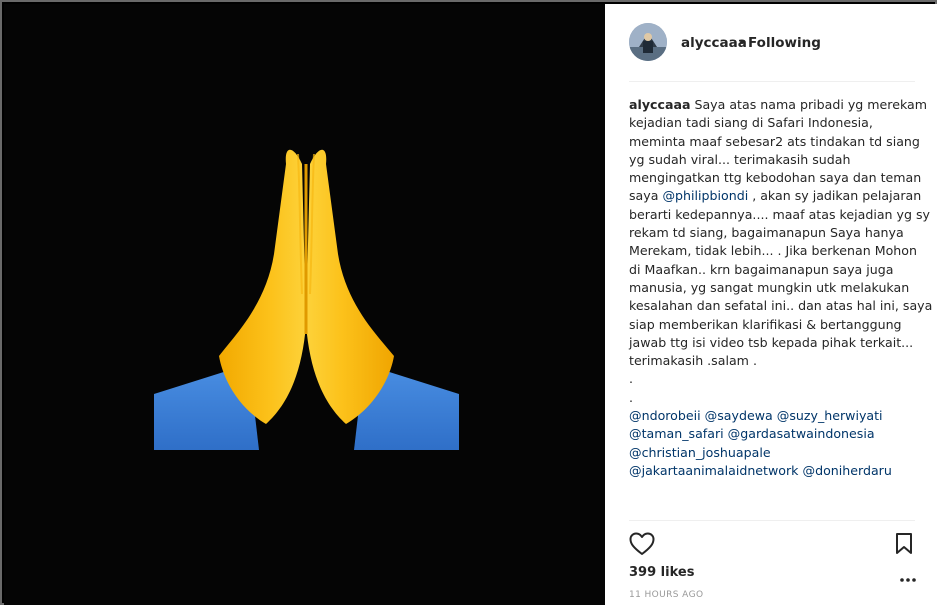  Describe the element at coordinates (766, 233) in the screenshot. I see `caption-text: rekam td siang, bagaimanapun Saya hanya` at that location.